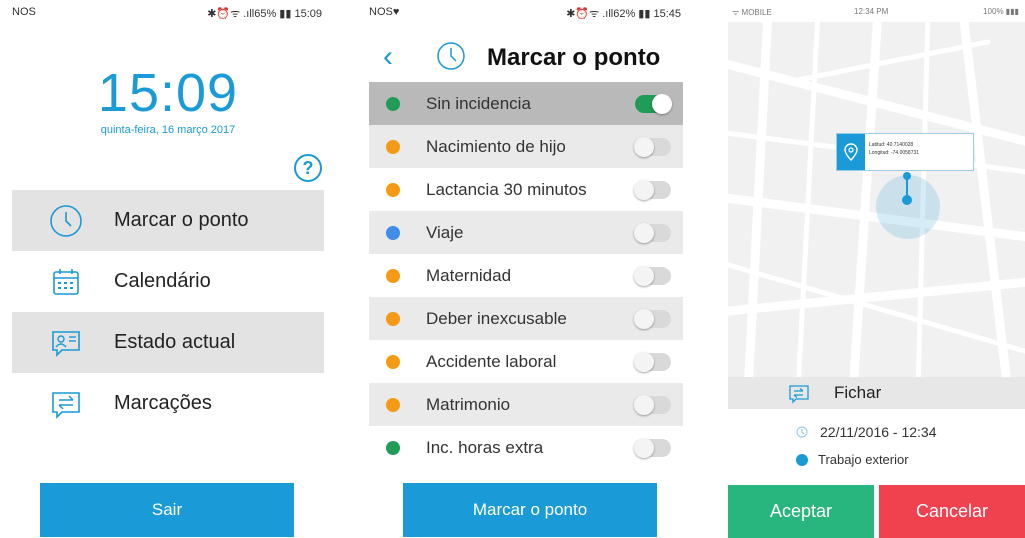 Image resolution: width=1025 pixels, height=538 pixels. Describe the element at coordinates (384, 12) in the screenshot. I see `carrier-label: NOS♥` at that location.